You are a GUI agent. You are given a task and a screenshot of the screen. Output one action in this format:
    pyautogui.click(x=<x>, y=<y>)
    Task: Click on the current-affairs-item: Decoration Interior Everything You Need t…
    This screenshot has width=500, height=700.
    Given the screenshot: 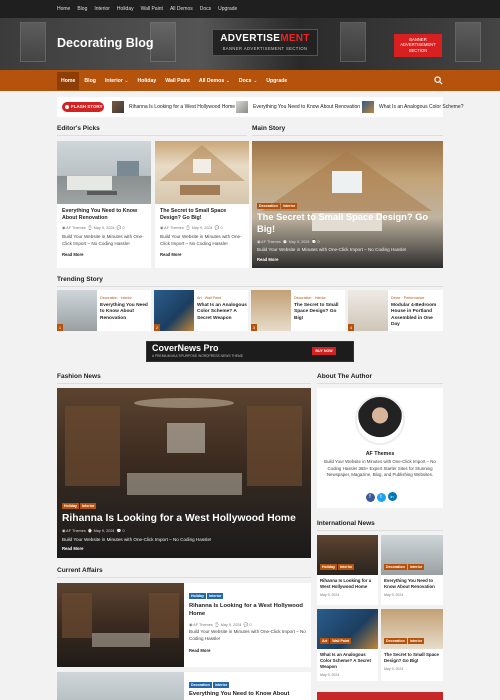 What is the action you would take?
    pyautogui.click(x=184, y=686)
    